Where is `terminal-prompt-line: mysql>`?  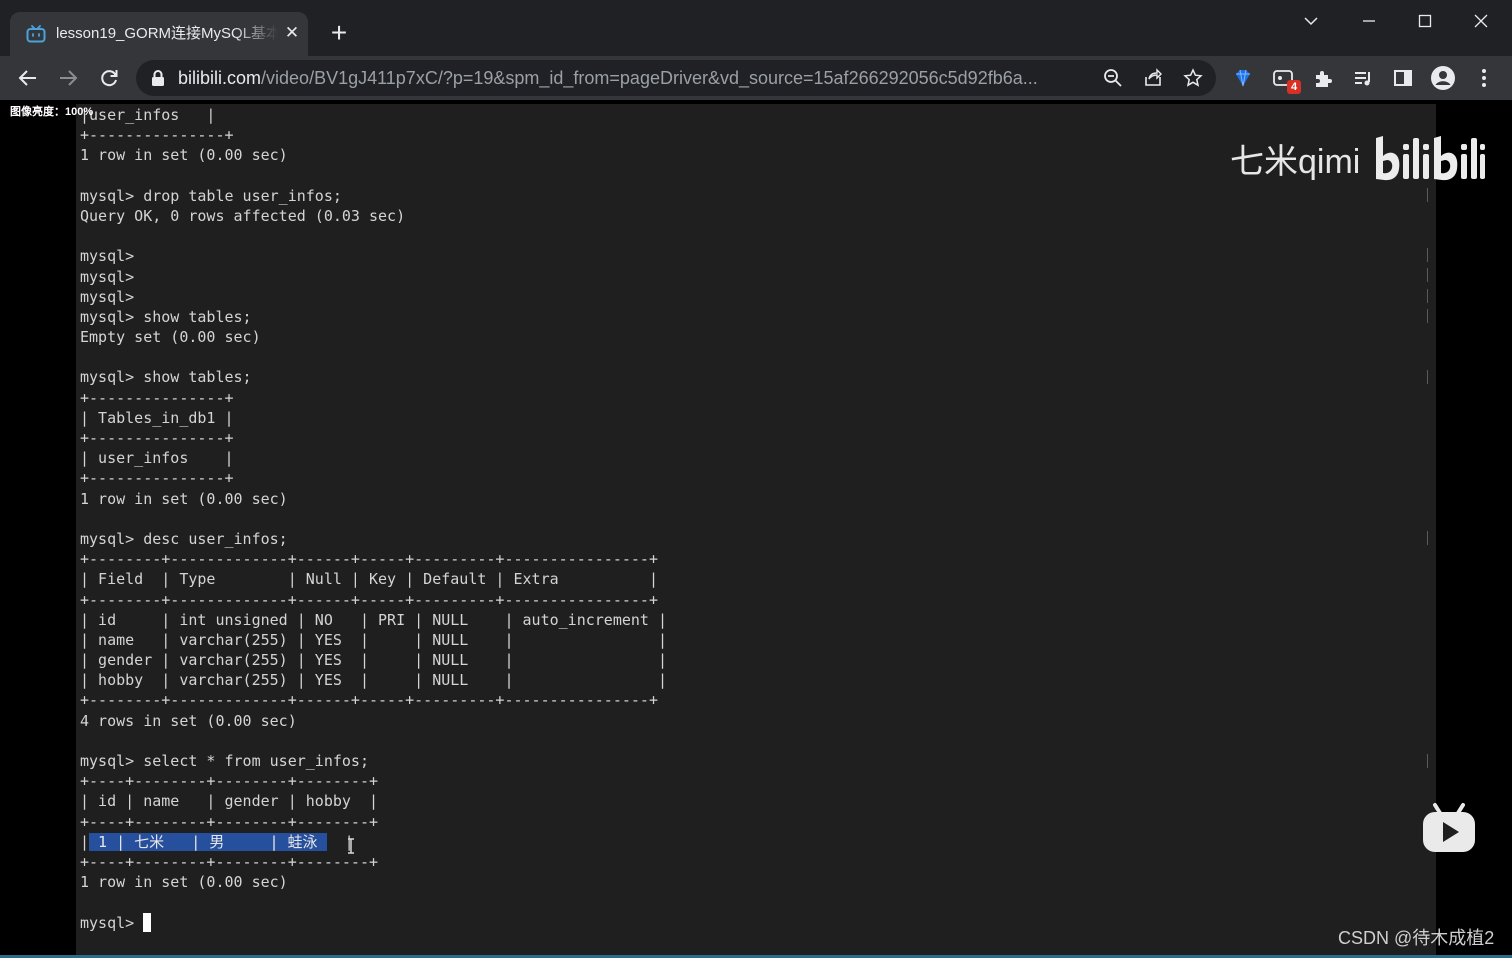 terminal-prompt-line: mysql> is located at coordinates (373, 922).